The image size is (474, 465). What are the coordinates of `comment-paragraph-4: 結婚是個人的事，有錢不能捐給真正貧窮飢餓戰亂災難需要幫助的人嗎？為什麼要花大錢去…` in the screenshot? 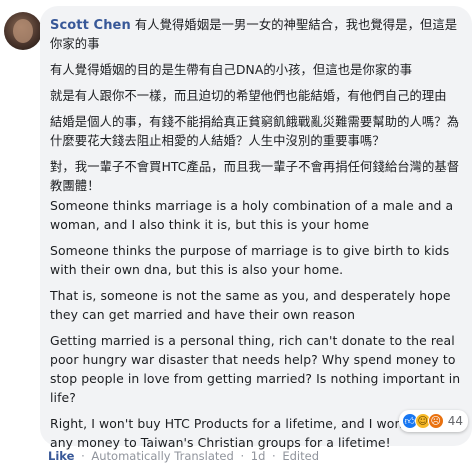 It's located at (255, 131).